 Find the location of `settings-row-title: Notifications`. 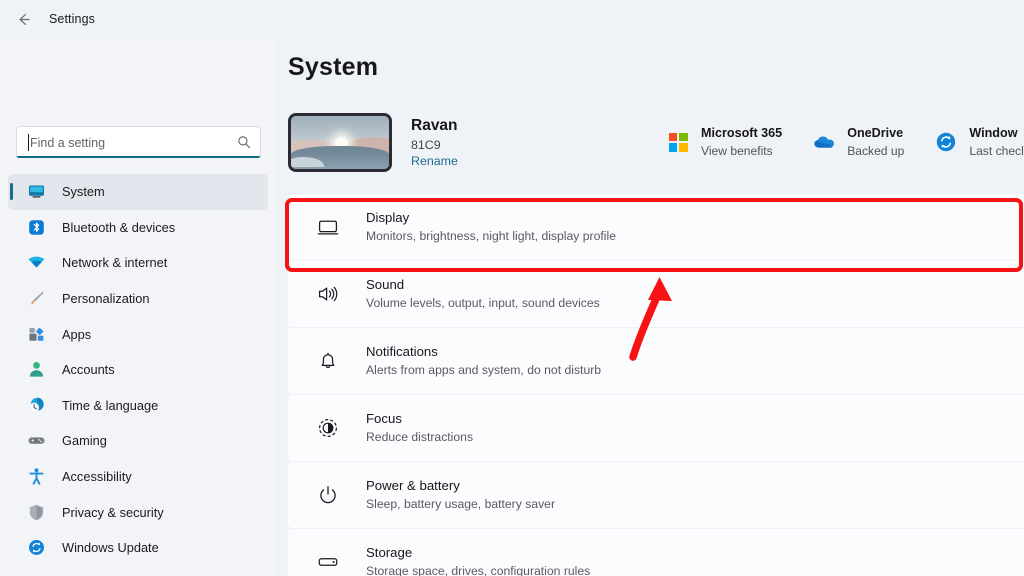

settings-row-title: Notifications is located at coordinates (402, 351).